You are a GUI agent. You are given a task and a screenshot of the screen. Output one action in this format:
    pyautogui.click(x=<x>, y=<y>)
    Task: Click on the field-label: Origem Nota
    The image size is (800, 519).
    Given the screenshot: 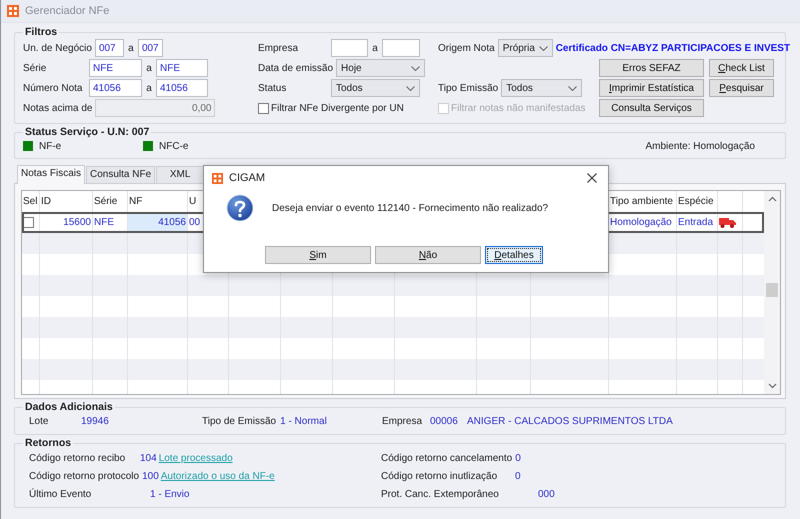 What is the action you would take?
    pyautogui.click(x=467, y=48)
    